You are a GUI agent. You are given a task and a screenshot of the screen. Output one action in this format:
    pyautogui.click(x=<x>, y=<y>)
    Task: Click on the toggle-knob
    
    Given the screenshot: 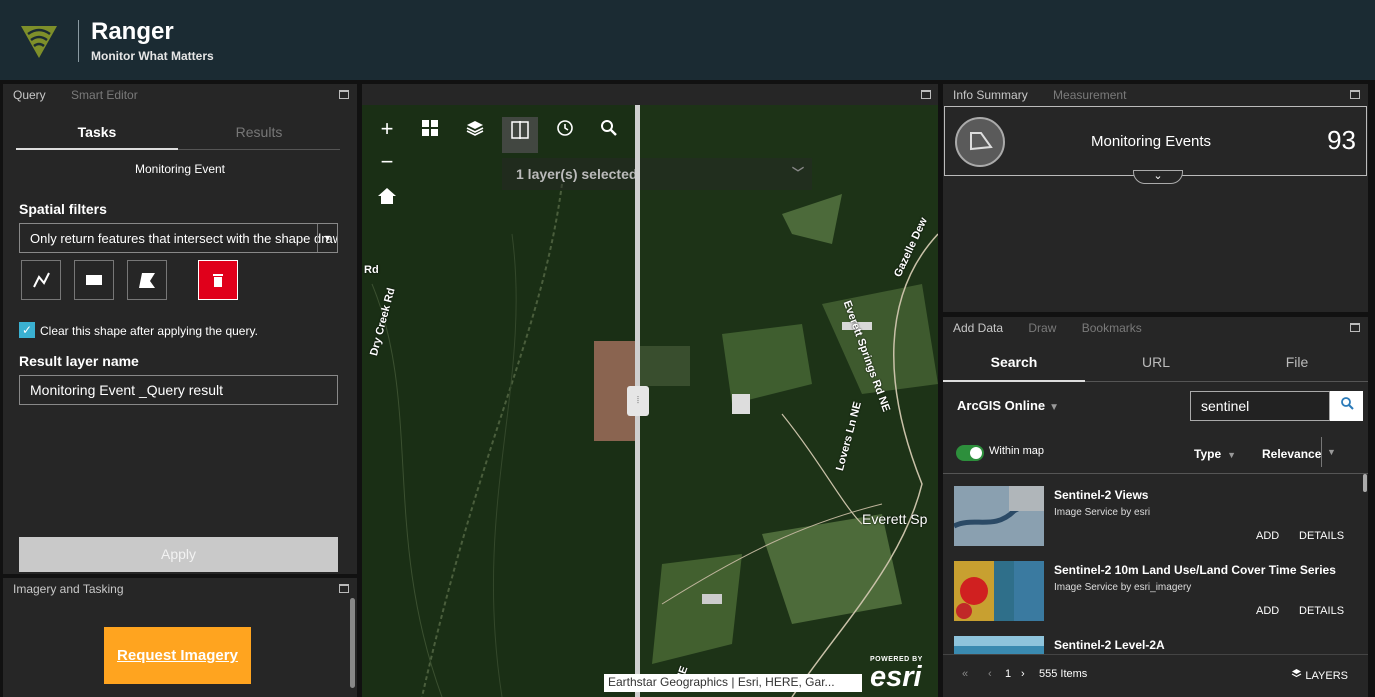 What is the action you would take?
    pyautogui.click(x=976, y=453)
    